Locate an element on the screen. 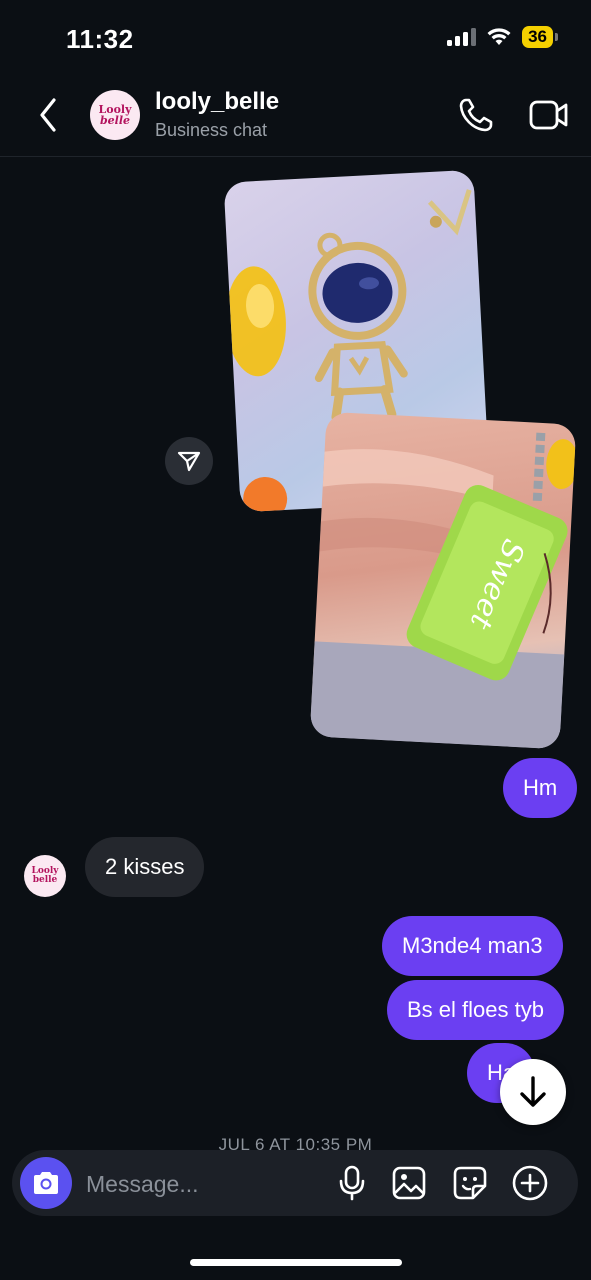 Image resolution: width=591 pixels, height=1280 pixels. signal-icon is located at coordinates (462, 37).